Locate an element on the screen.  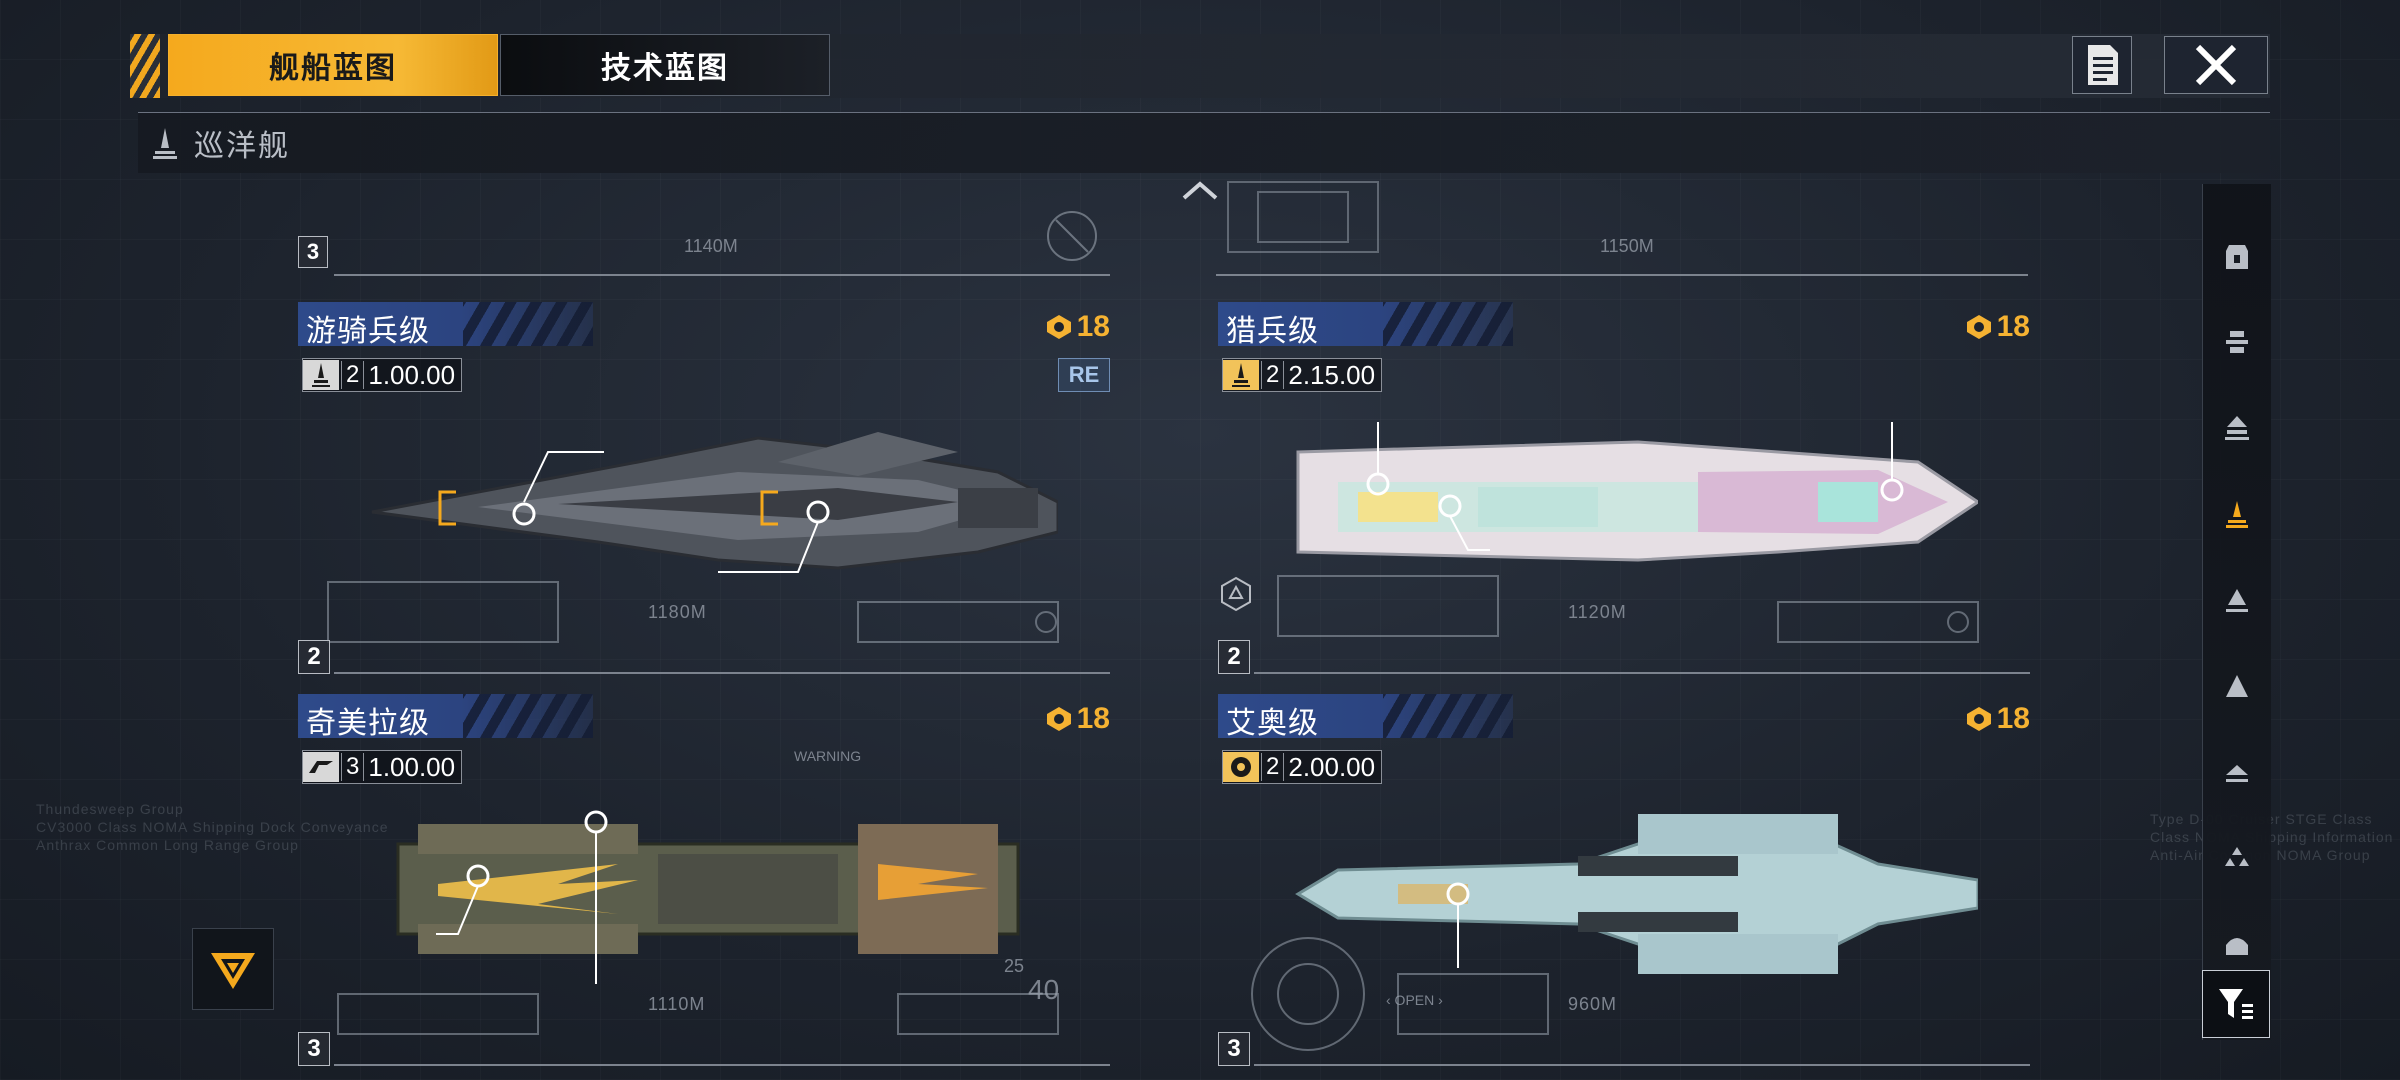
sort-button is located at coordinates (233, 969).